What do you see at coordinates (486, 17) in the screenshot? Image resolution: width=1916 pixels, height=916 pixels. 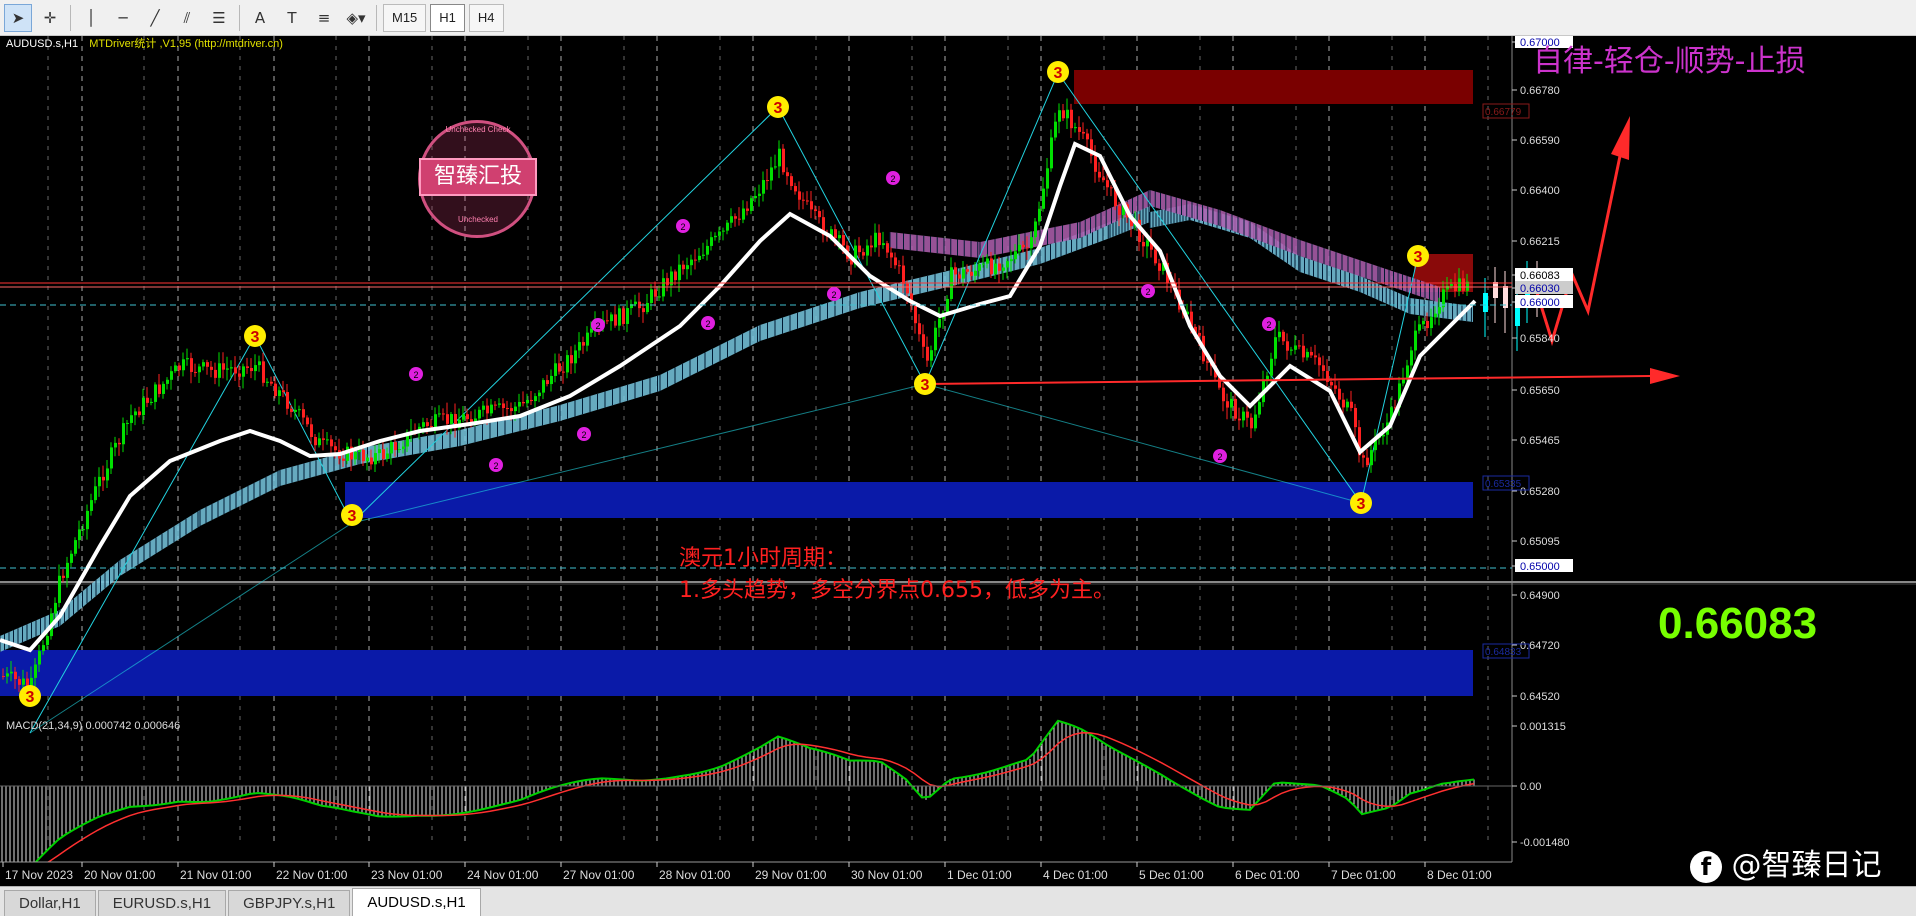 I see `timeframe-h4-button: H4` at bounding box center [486, 17].